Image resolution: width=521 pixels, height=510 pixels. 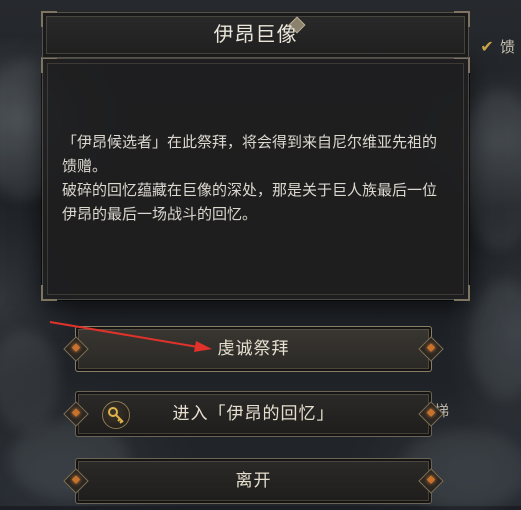 I want to click on option-label: 离开, so click(x=253, y=481).